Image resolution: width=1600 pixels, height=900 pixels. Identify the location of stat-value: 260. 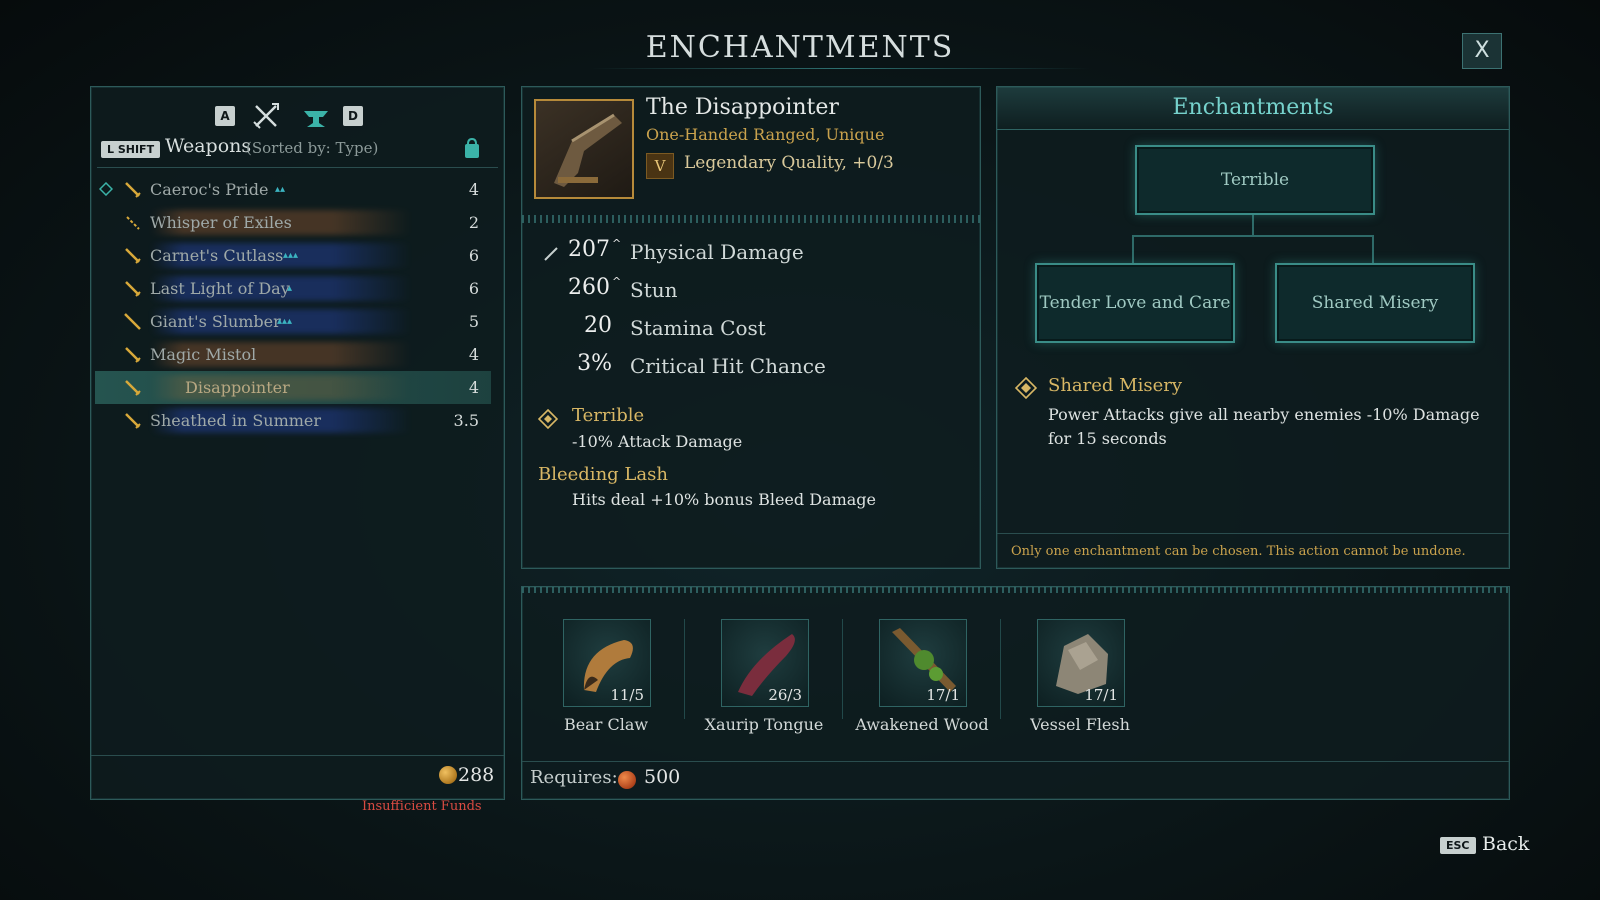
(589, 287).